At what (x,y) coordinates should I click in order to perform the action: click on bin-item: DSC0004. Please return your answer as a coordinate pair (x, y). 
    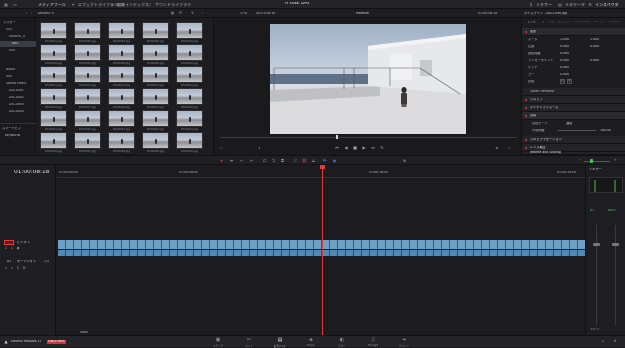
    Looking at the image, I should click on (16, 111).